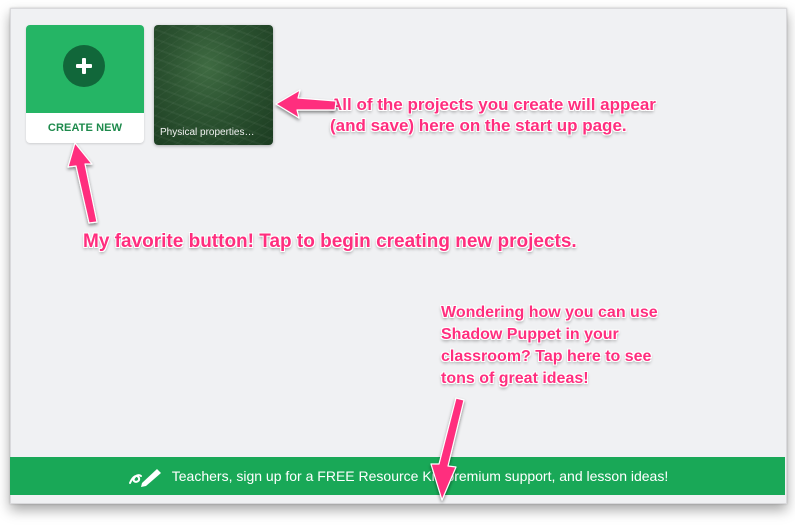  I want to click on annotation-projects-line-2: (and save) here on the start up page., so click(478, 125).